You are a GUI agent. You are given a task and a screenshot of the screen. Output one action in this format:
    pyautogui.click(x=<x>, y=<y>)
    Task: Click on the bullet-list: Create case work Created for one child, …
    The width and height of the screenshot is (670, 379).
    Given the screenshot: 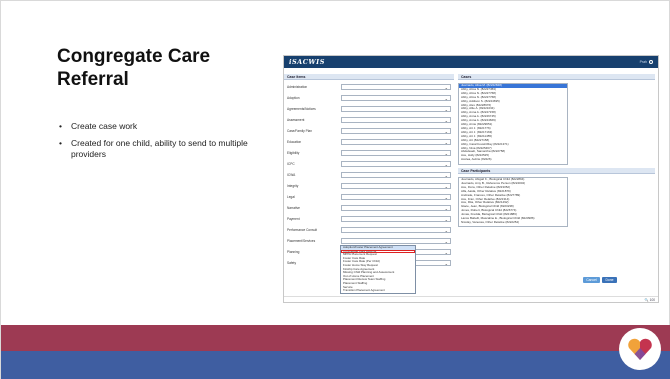 What is the action you would take?
    pyautogui.click(x=162, y=143)
    